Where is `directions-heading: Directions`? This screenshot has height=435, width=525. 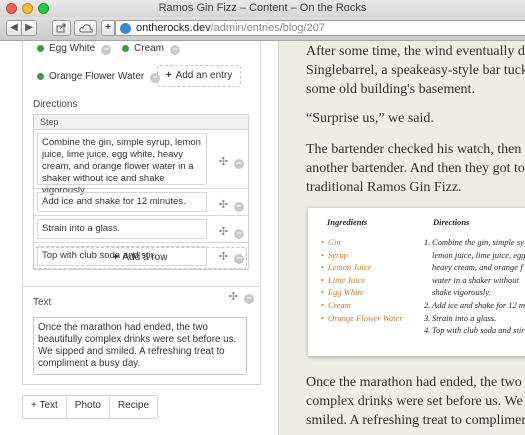 directions-heading: Directions is located at coordinates (451, 222).